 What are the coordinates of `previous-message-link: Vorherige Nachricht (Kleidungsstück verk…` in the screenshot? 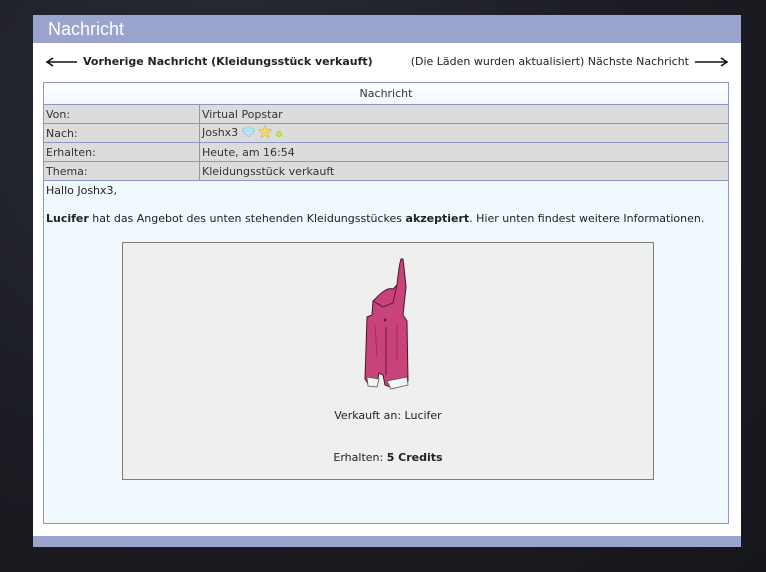 It's located at (209, 61).